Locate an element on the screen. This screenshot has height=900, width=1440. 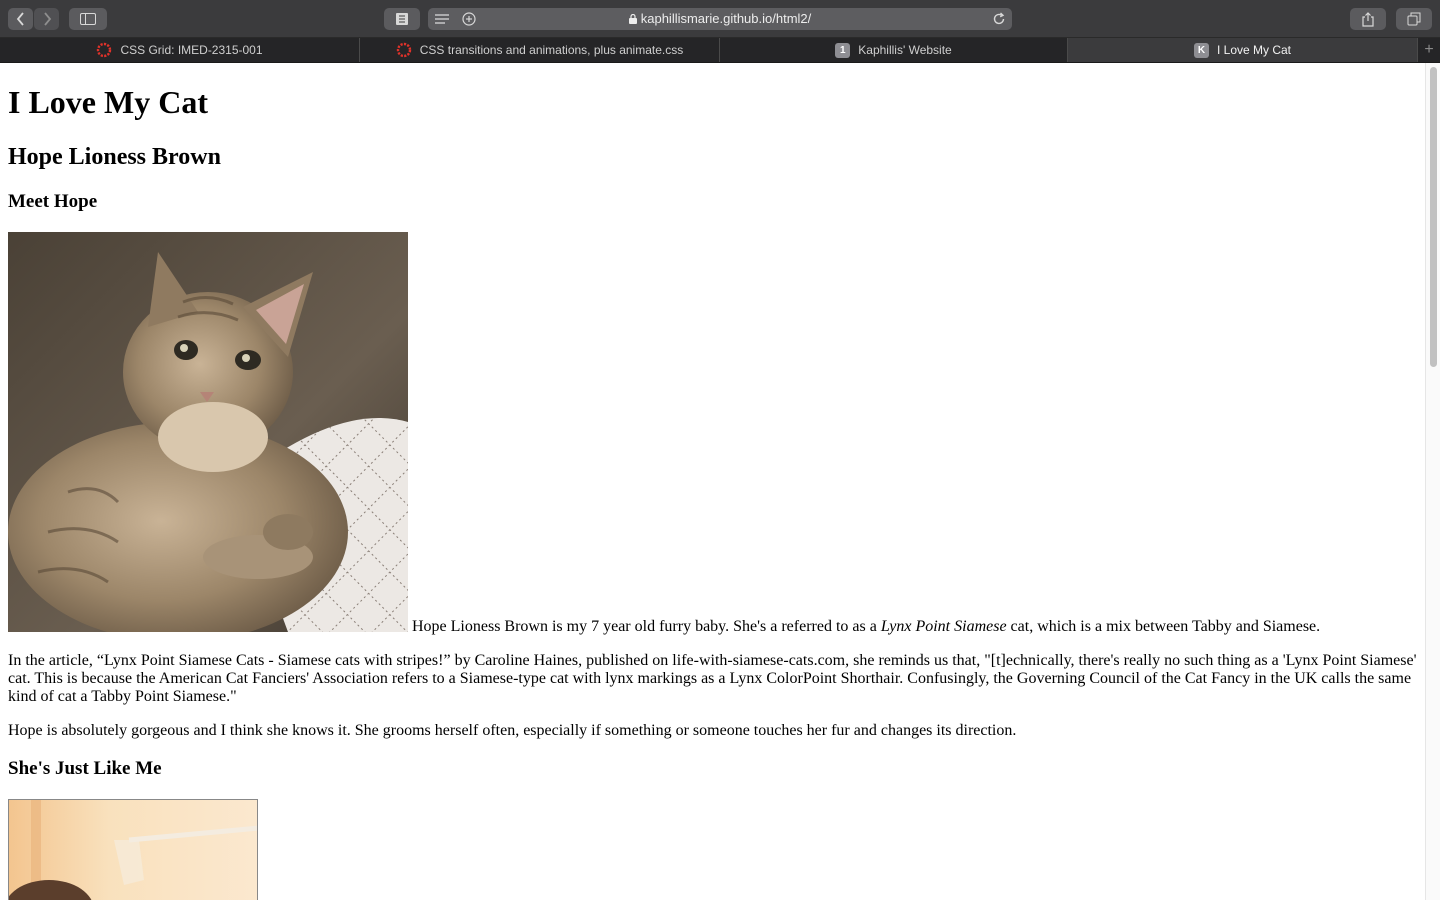
tab-i-love-my-cat: K I Love My Cat is located at coordinates (1243, 50).